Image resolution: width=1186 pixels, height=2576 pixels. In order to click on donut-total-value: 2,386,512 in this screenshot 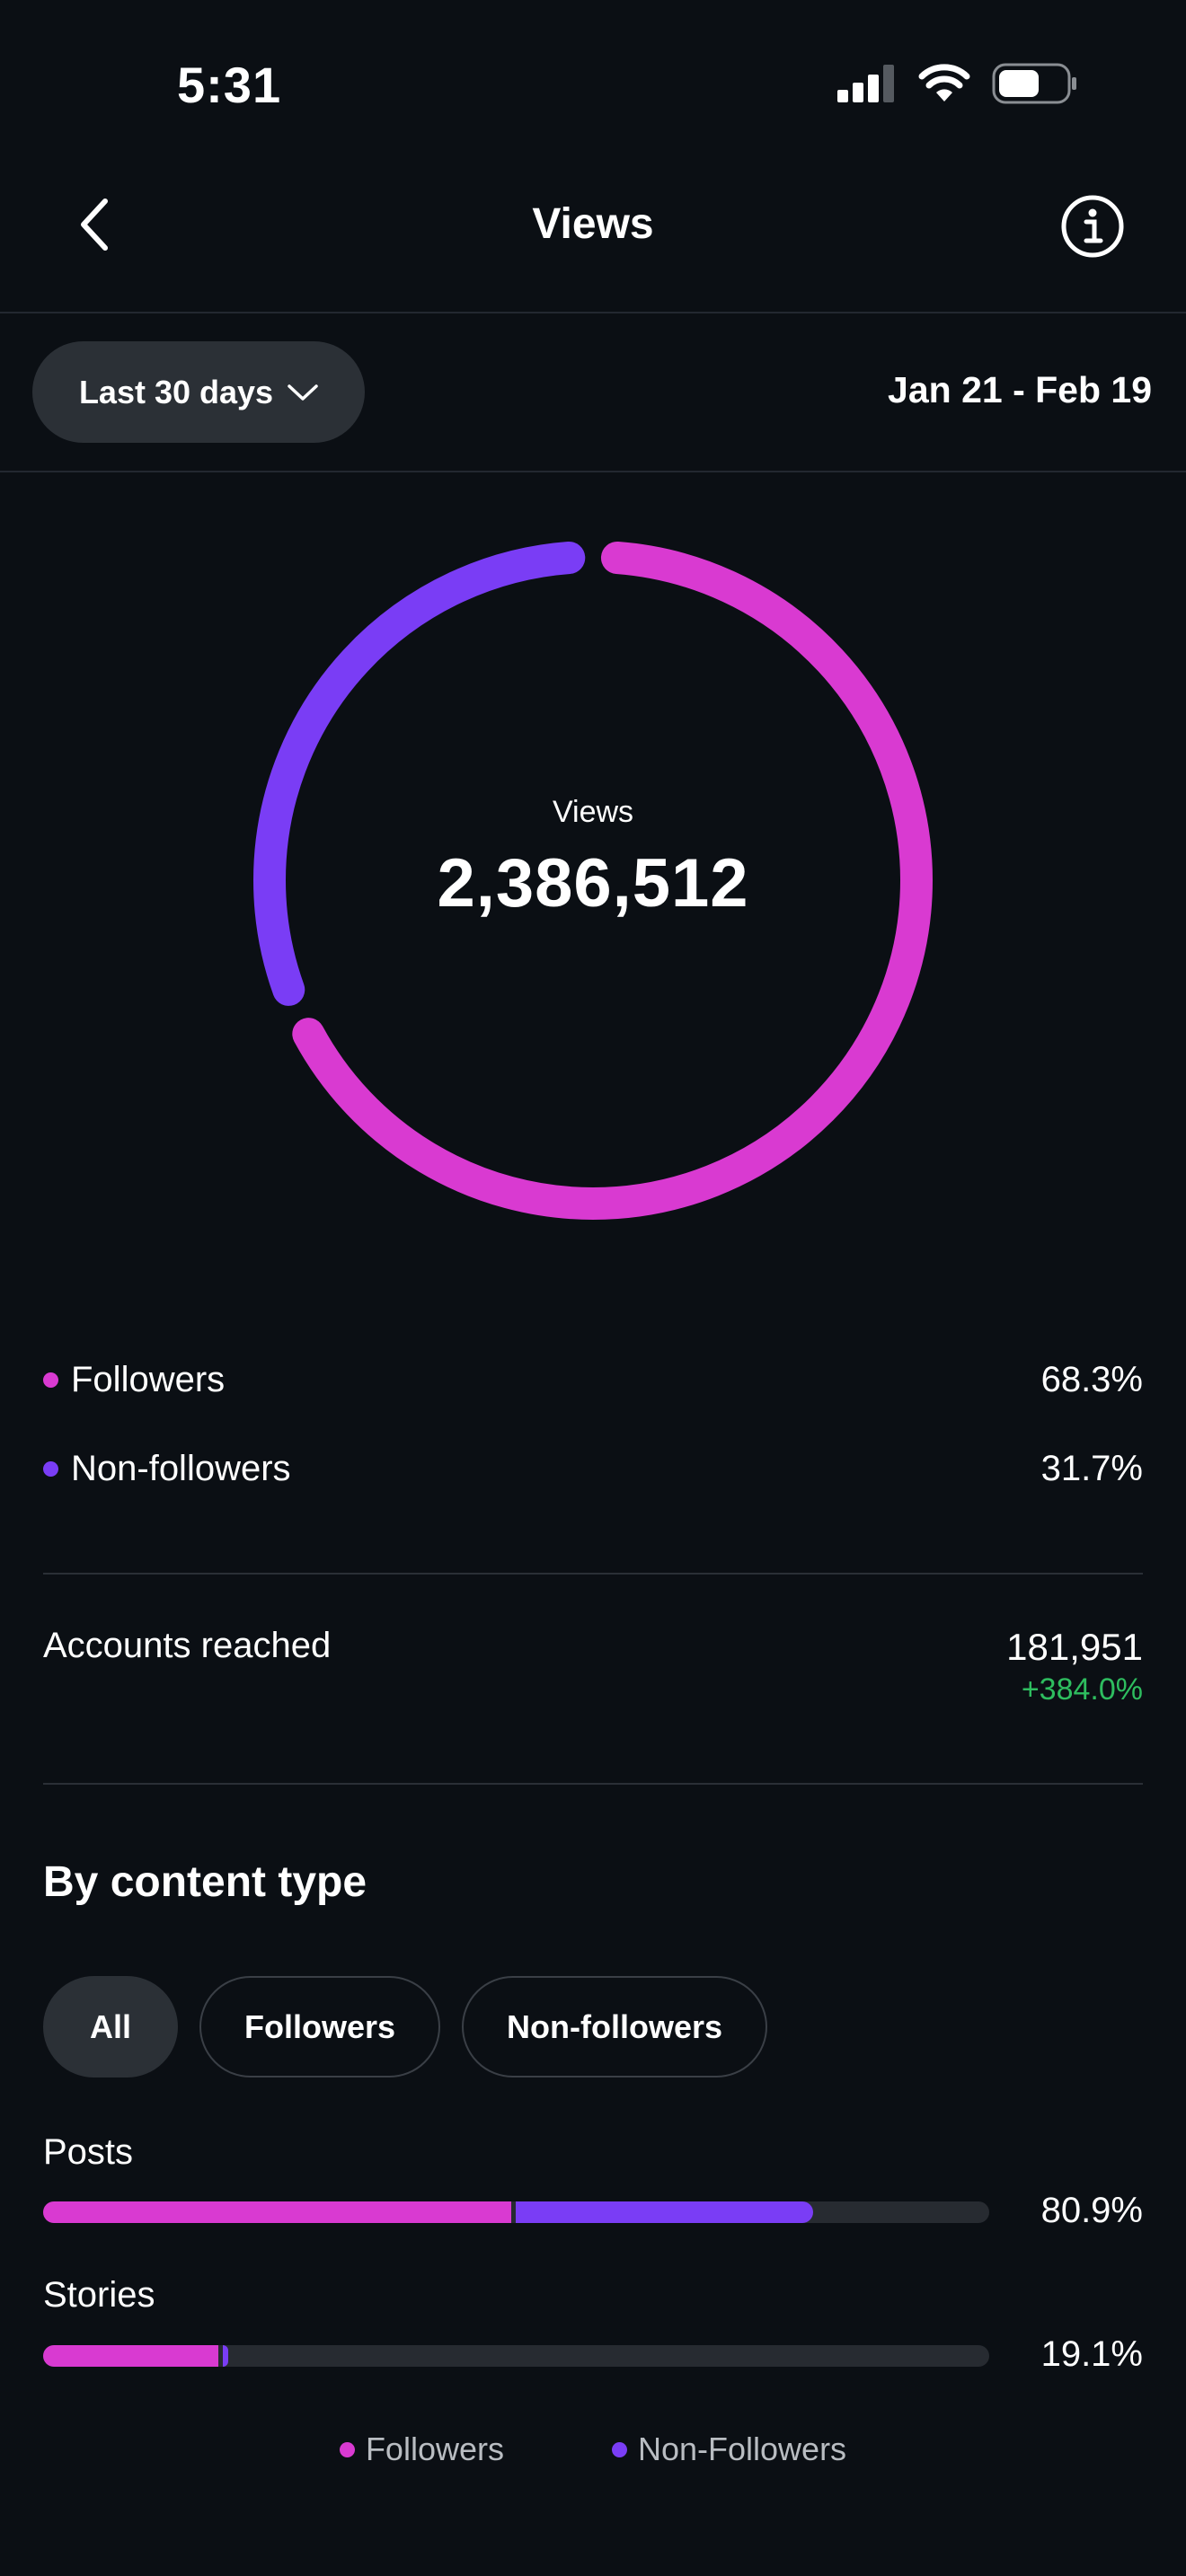, I will do `click(593, 883)`.